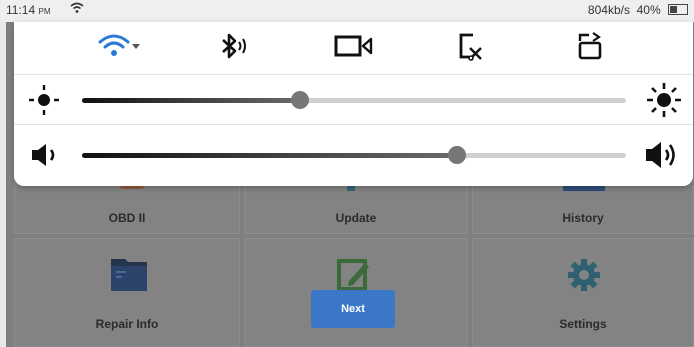 The height and width of the screenshot is (347, 694). What do you see at coordinates (678, 9) in the screenshot?
I see `battery-icon` at bounding box center [678, 9].